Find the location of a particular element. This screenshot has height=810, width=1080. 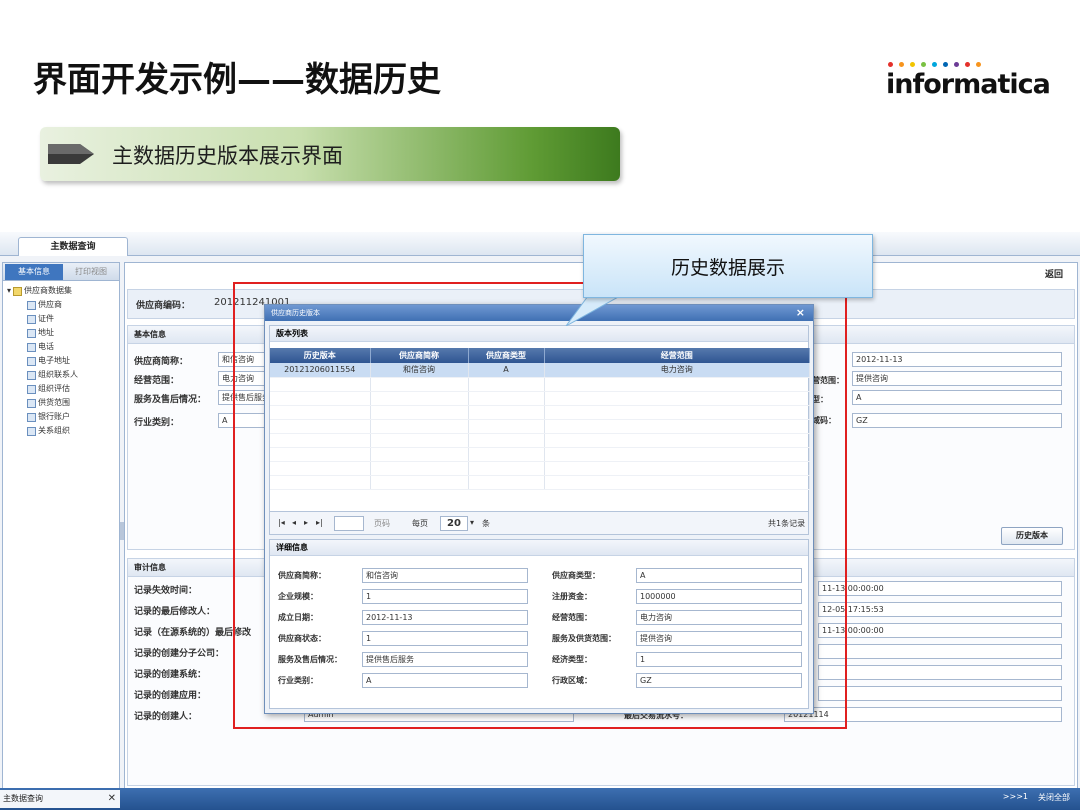

tab-basic-info: 基本信息 is located at coordinates (34, 272).